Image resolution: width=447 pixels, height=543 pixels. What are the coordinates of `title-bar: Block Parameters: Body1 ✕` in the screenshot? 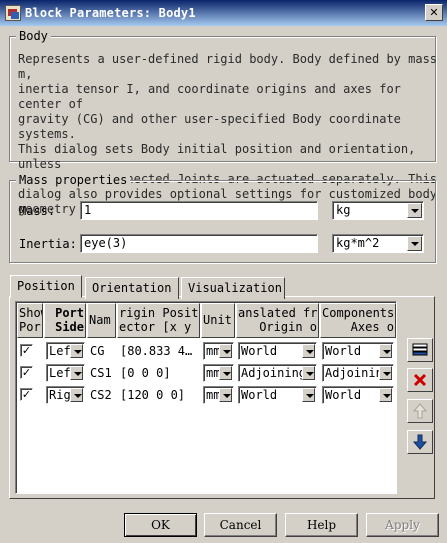 It's located at (223, 13).